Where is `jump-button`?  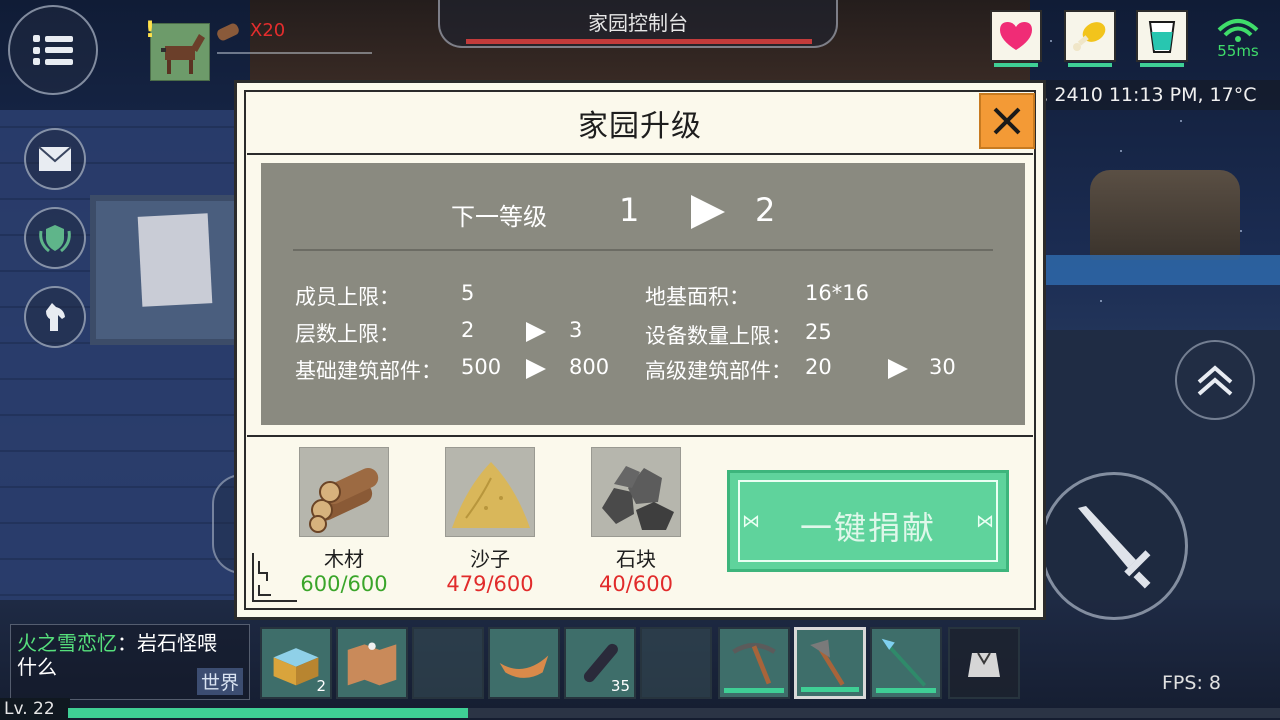 jump-button is located at coordinates (1215, 380).